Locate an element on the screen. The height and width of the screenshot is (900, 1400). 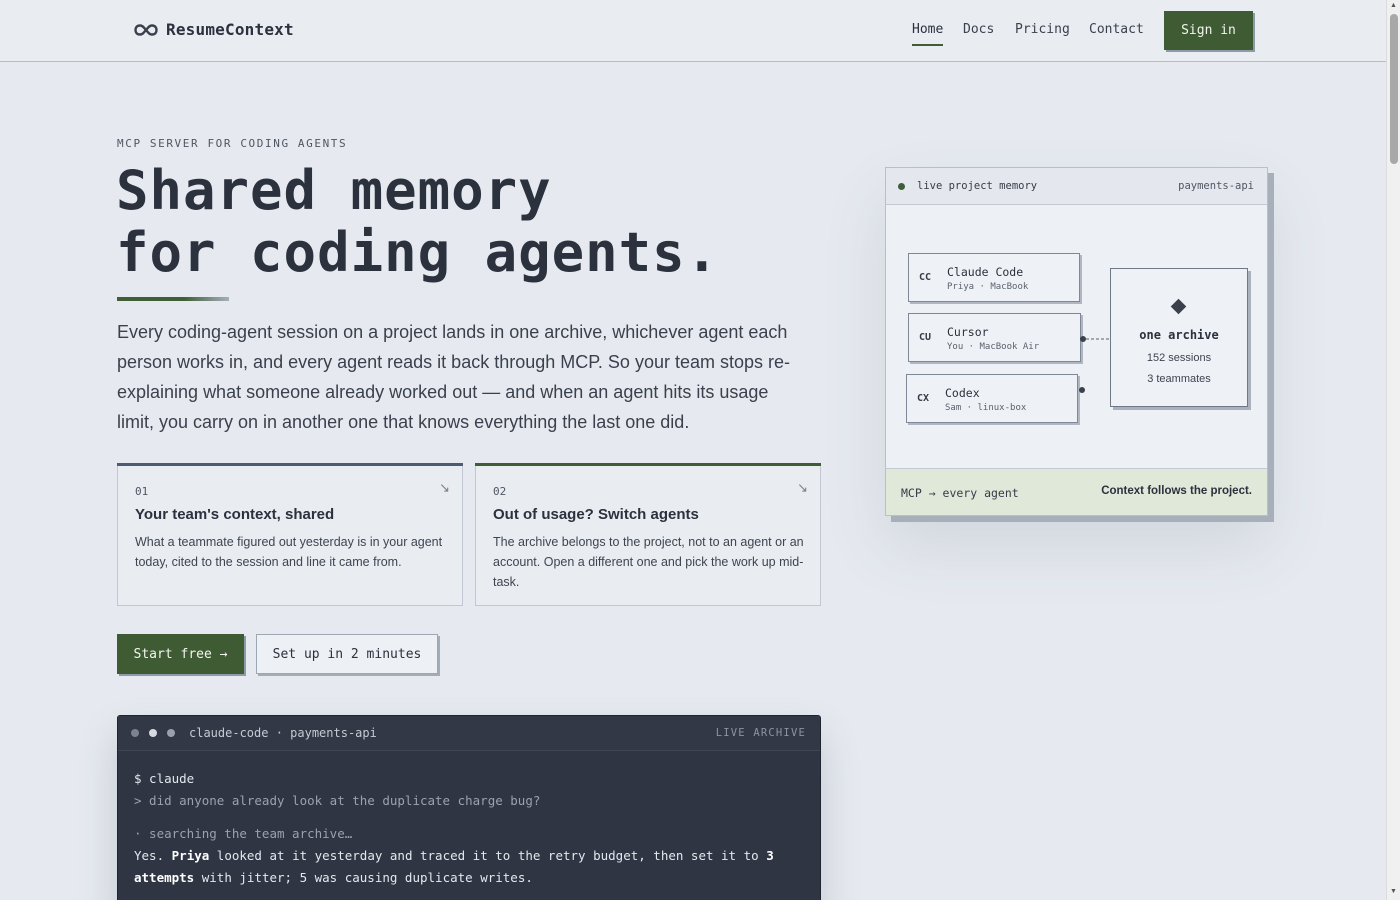
infinity-icon is located at coordinates (146, 30).